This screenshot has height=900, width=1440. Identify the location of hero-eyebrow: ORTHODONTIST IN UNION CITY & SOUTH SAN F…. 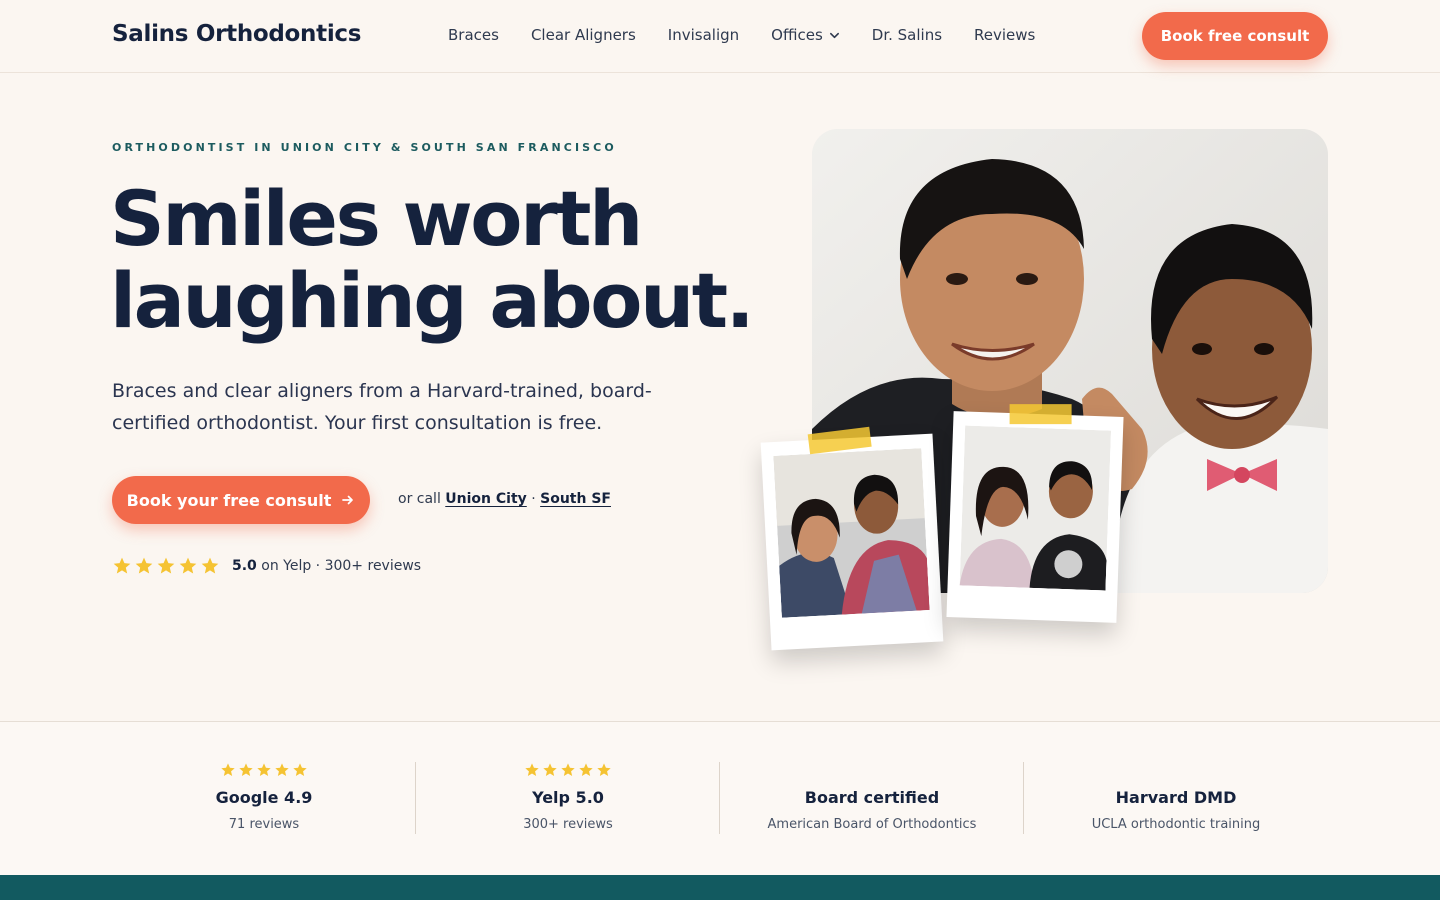
(364, 147).